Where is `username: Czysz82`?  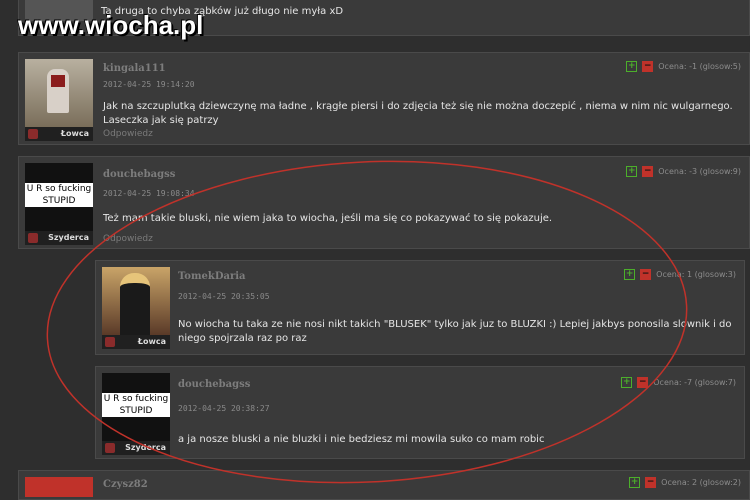 username: Czysz82 is located at coordinates (125, 484).